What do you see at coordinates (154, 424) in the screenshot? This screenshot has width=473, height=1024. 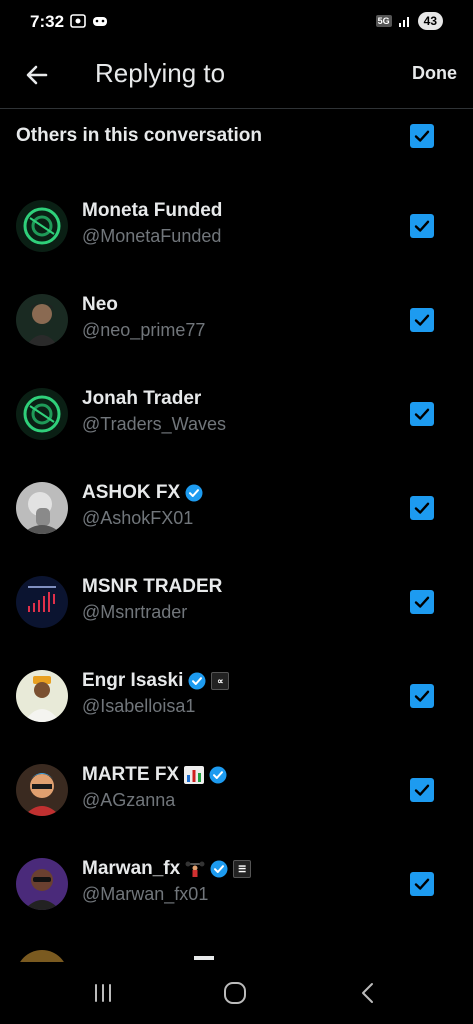 I see `user-handle: @Traders_Waves` at bounding box center [154, 424].